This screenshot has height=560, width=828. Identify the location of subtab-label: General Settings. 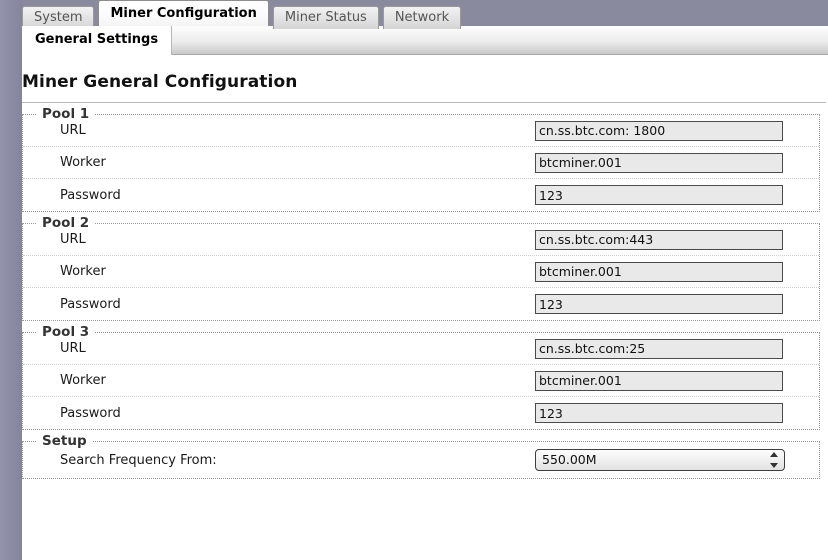
(97, 39).